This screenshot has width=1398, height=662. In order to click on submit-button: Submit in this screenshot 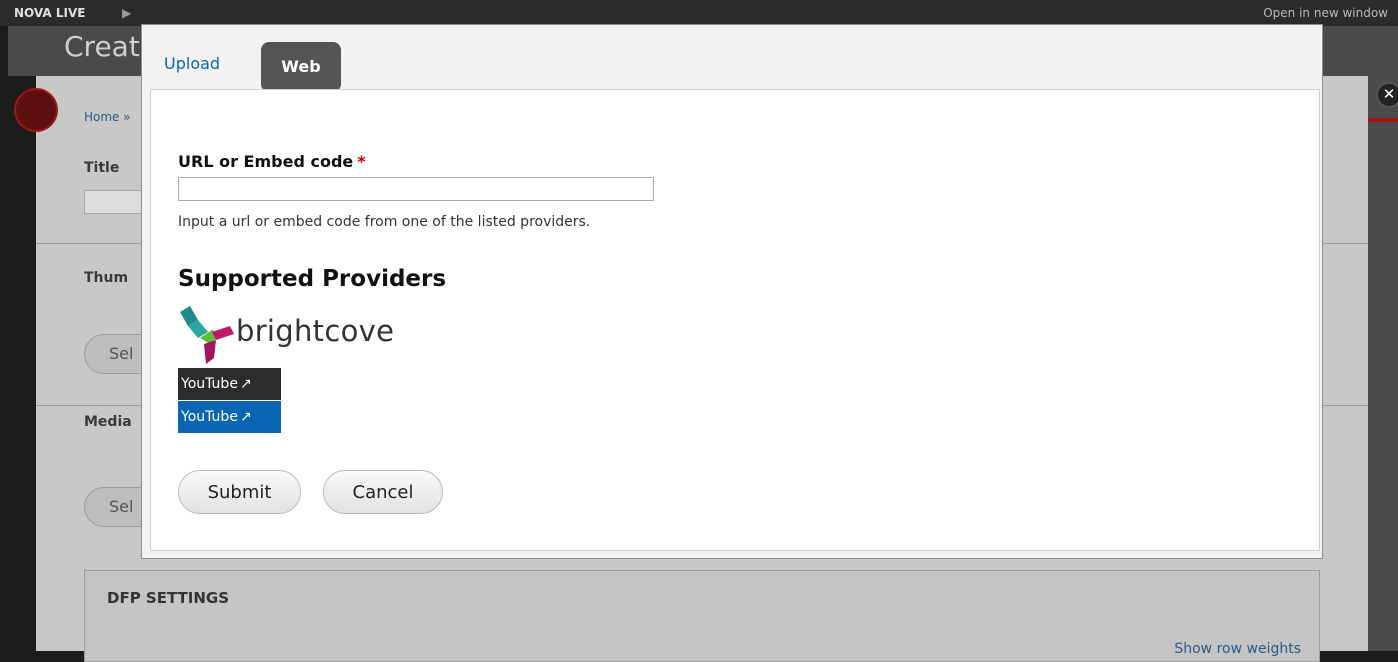, I will do `click(239, 492)`.